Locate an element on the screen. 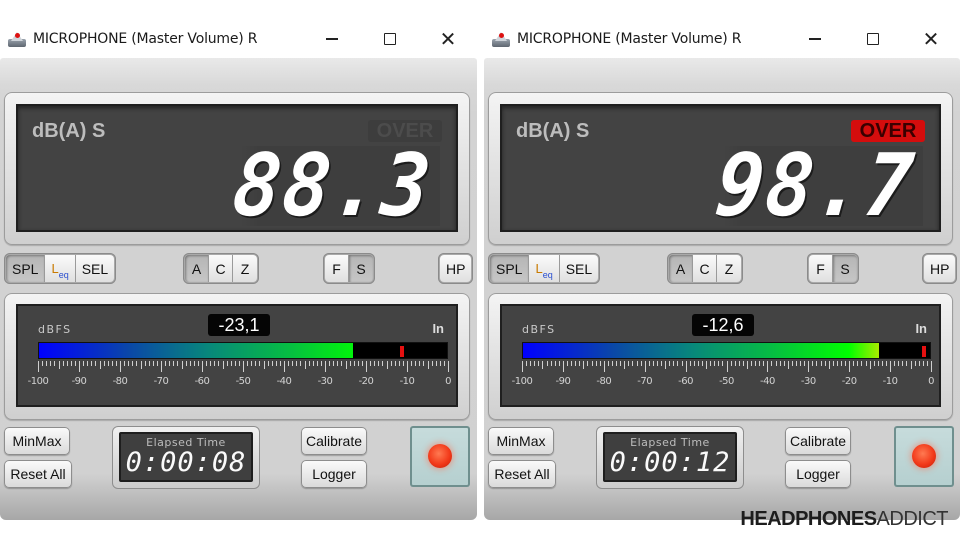 This screenshot has width=960, height=540. scale-tick-label: -50 is located at coordinates (243, 381).